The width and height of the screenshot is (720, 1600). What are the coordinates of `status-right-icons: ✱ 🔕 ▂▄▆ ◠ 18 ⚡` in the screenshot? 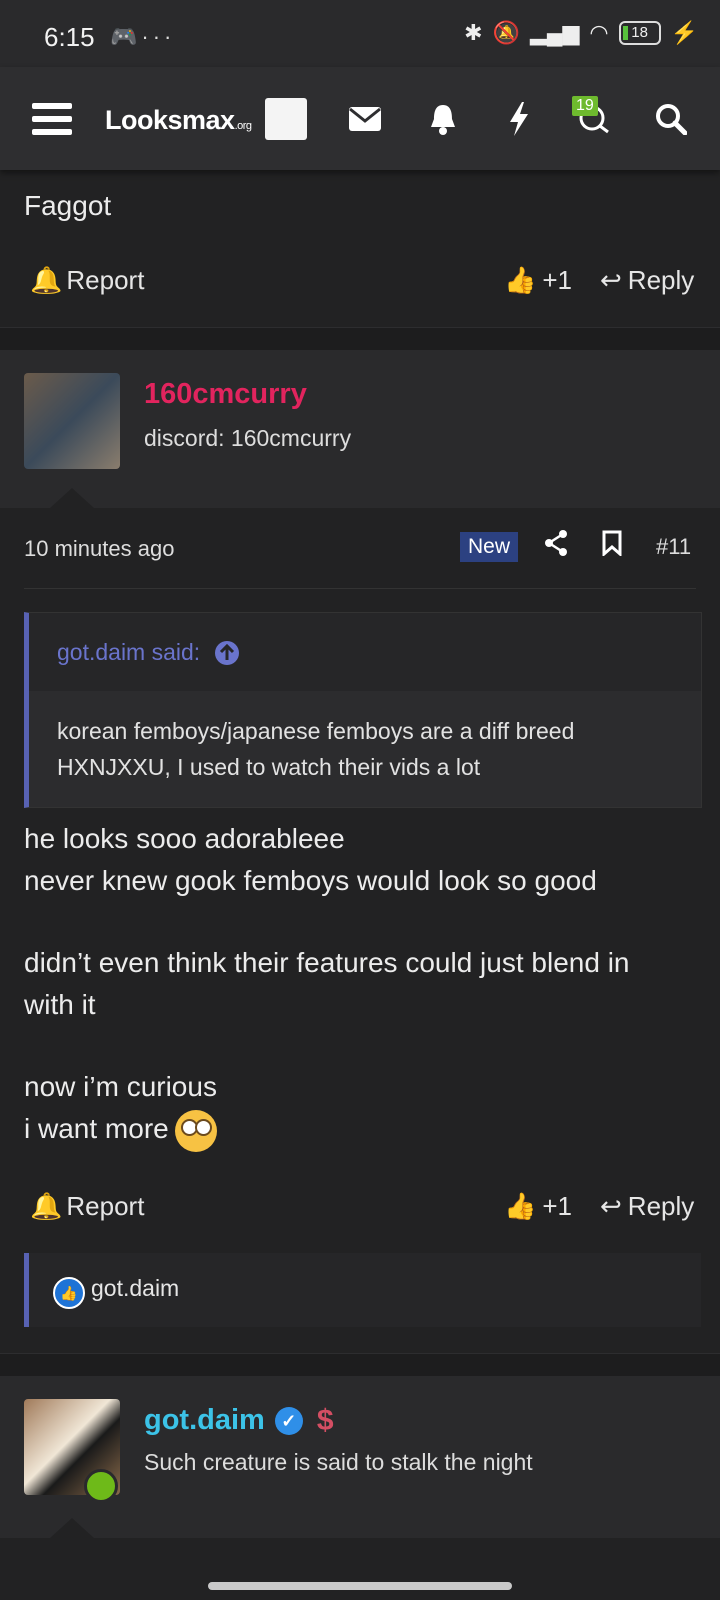 It's located at (581, 33).